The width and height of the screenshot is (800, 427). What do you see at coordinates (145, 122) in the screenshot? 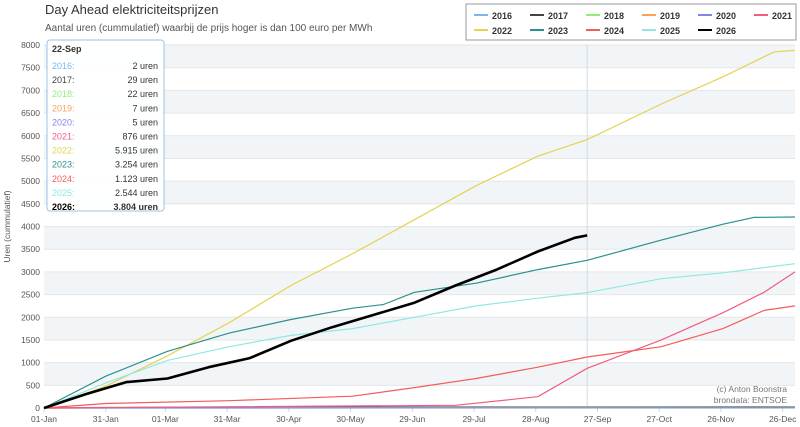
I see `tooltip-value: 5 uren` at bounding box center [145, 122].